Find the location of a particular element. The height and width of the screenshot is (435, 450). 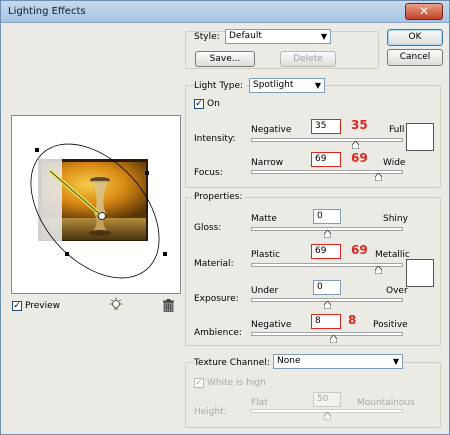

light-on-label: On is located at coordinates (213, 104).